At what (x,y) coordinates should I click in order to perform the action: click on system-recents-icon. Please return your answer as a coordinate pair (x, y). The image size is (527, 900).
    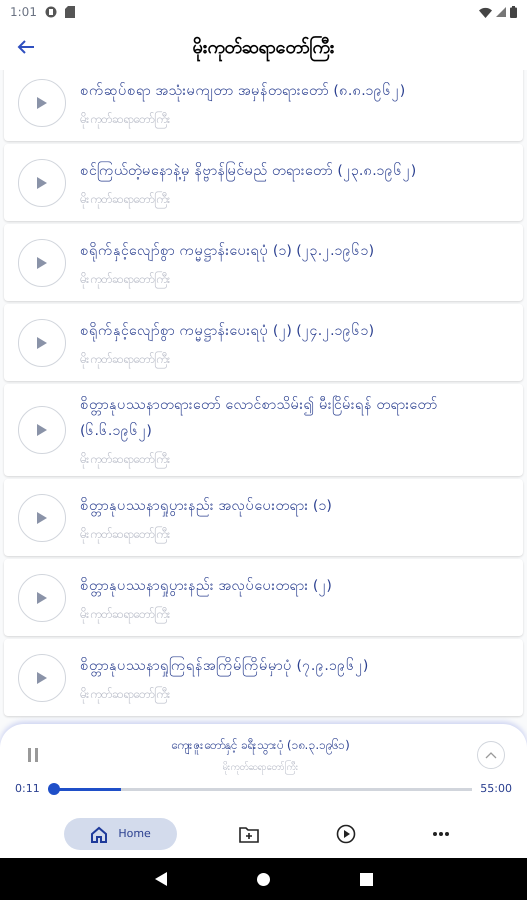
    Looking at the image, I should click on (366, 879).